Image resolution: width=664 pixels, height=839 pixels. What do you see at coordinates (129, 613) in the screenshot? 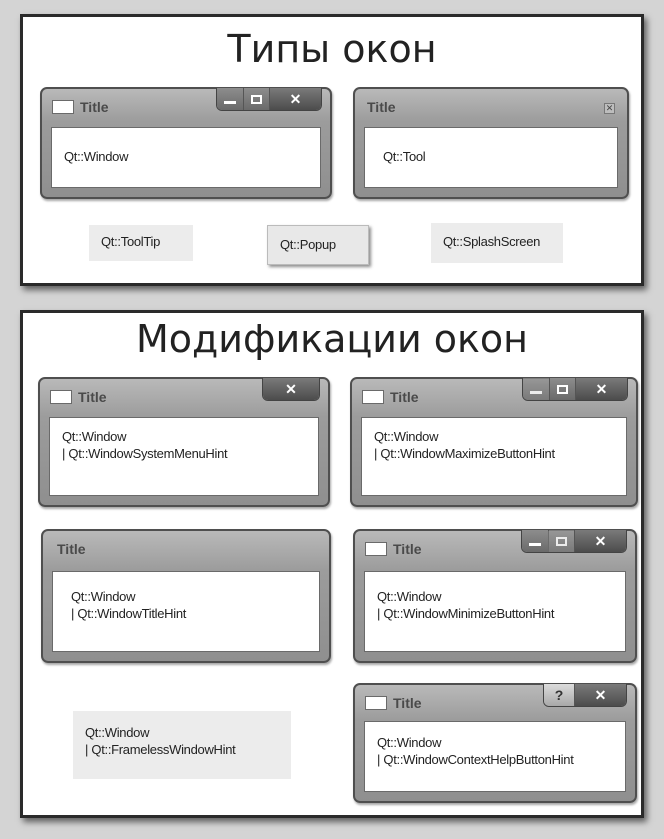
I see `window-flag-line-2: | Qt::WindowTitleHint` at bounding box center [129, 613].